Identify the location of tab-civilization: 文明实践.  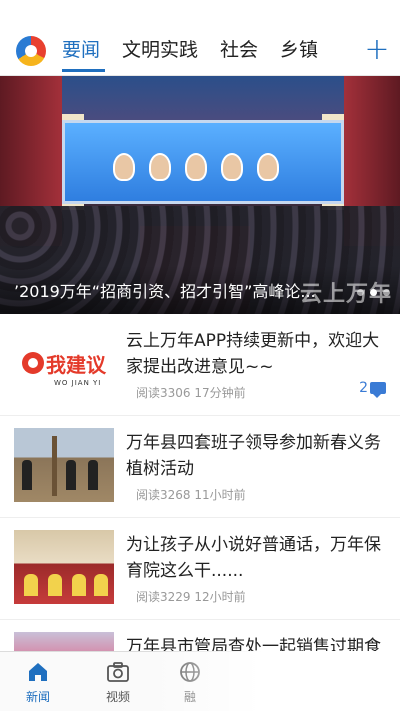
(160, 54).